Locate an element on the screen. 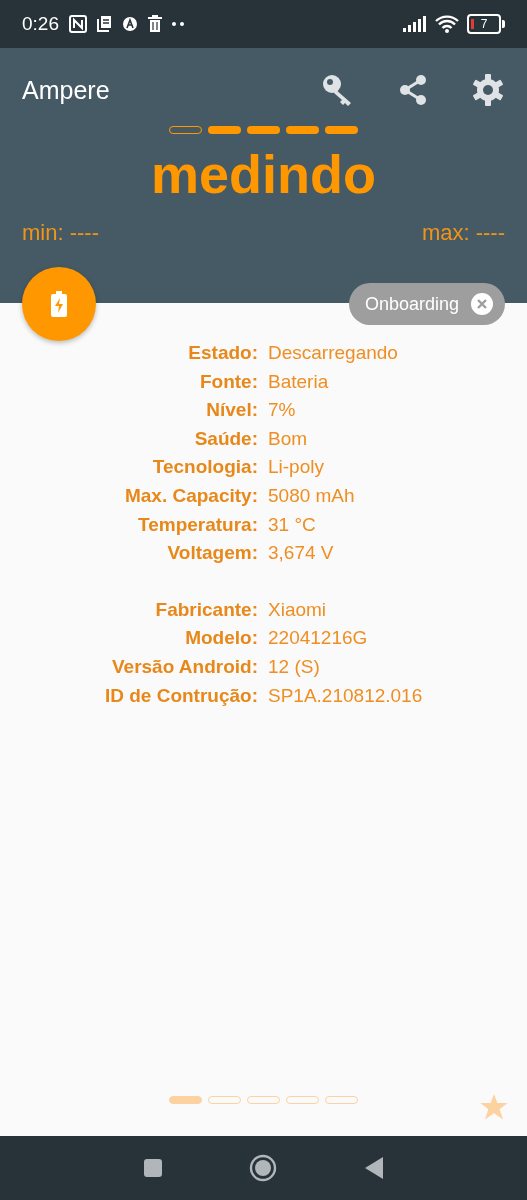 The image size is (527, 1200). share-icon is located at coordinates (413, 90).